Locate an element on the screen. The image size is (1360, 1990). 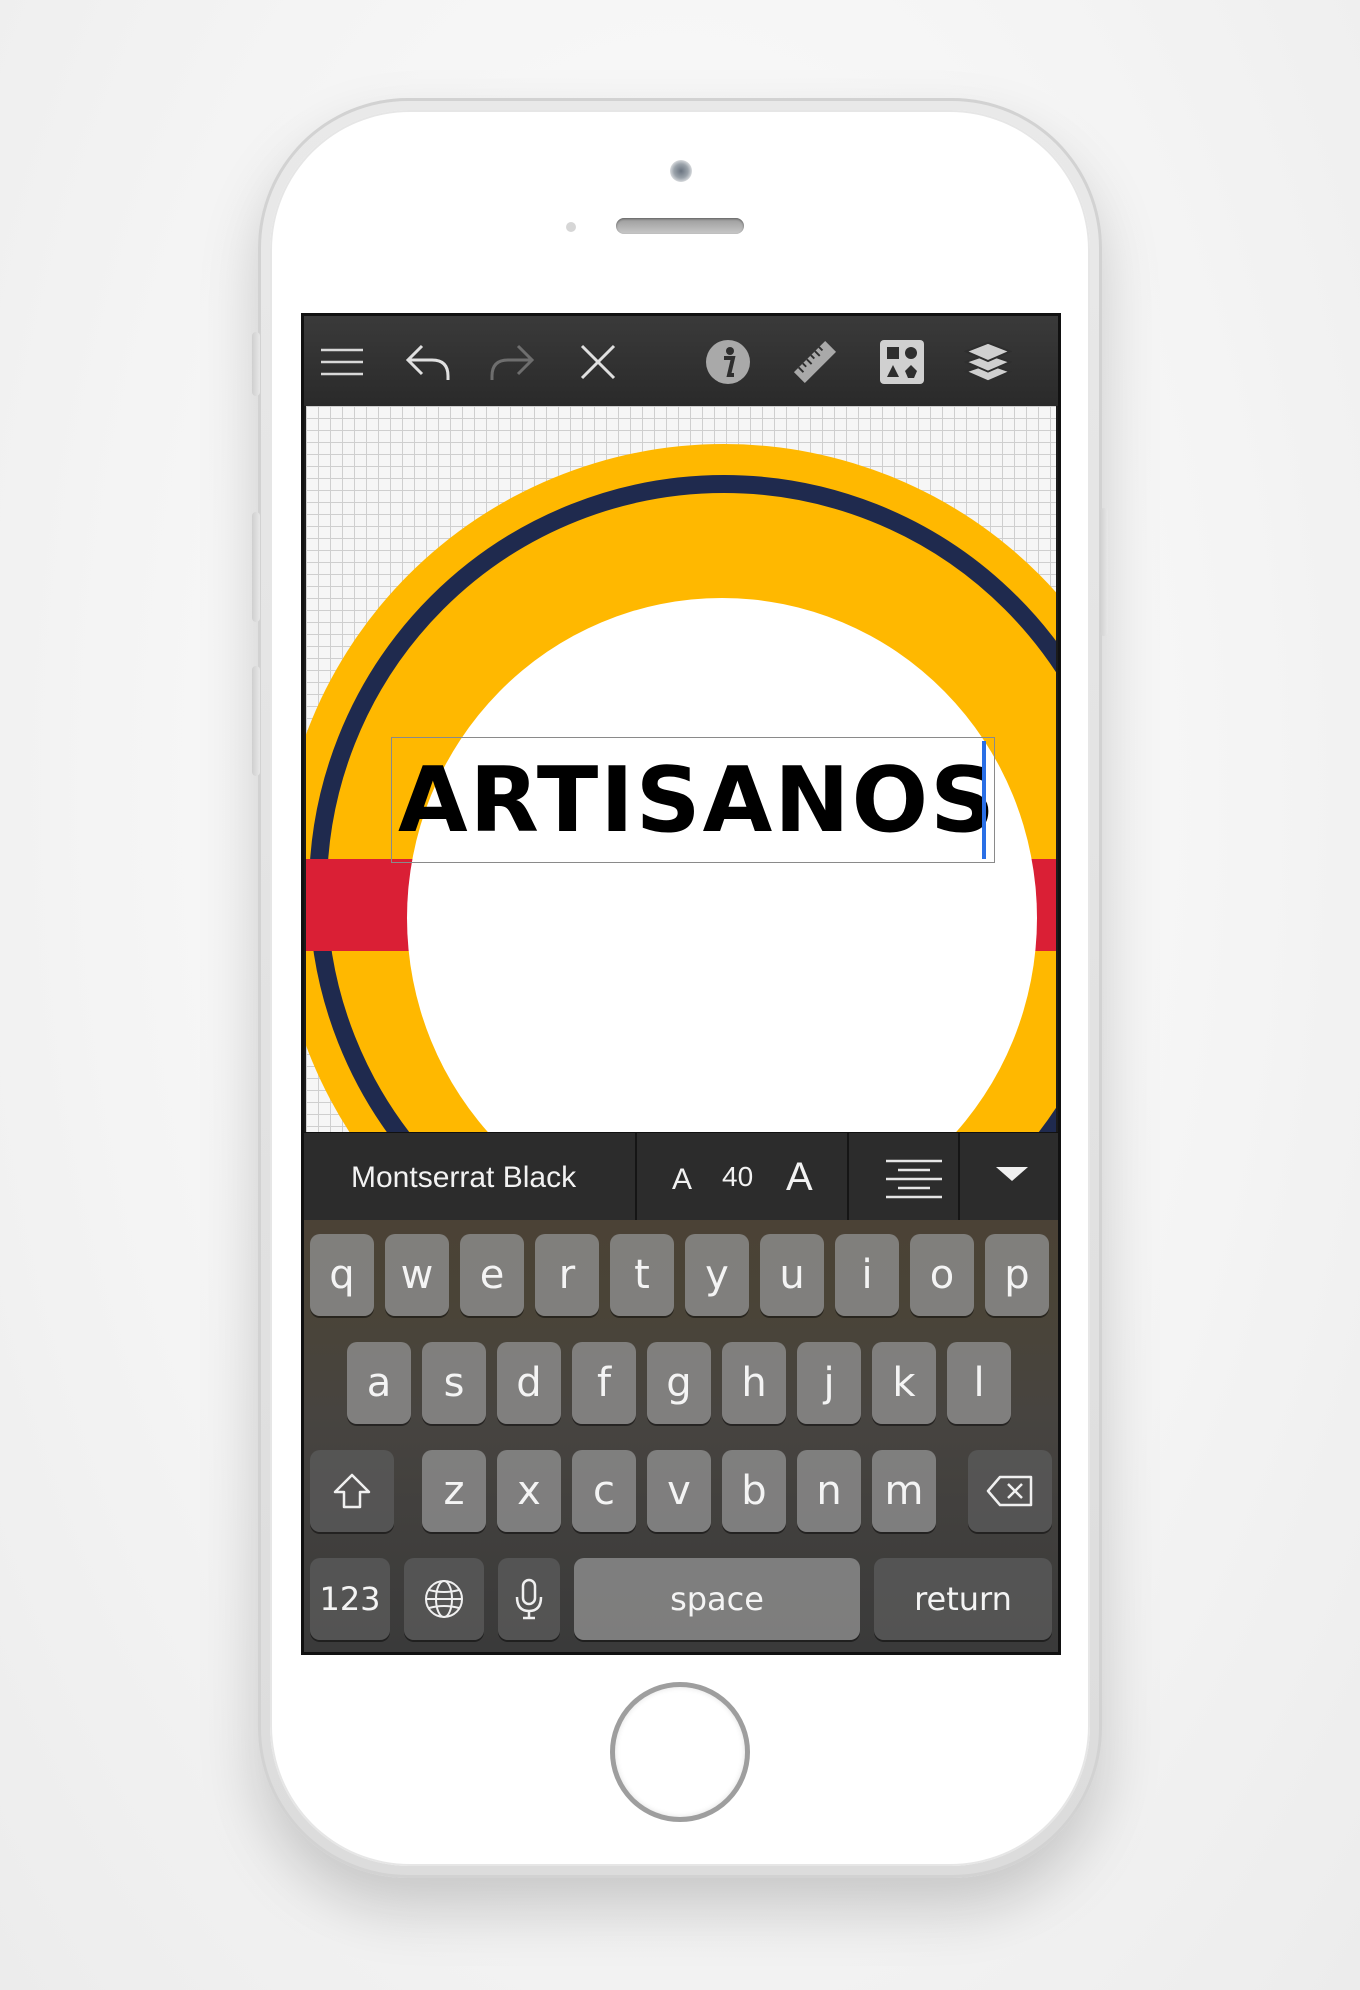
key-r: r is located at coordinates (567, 1275).